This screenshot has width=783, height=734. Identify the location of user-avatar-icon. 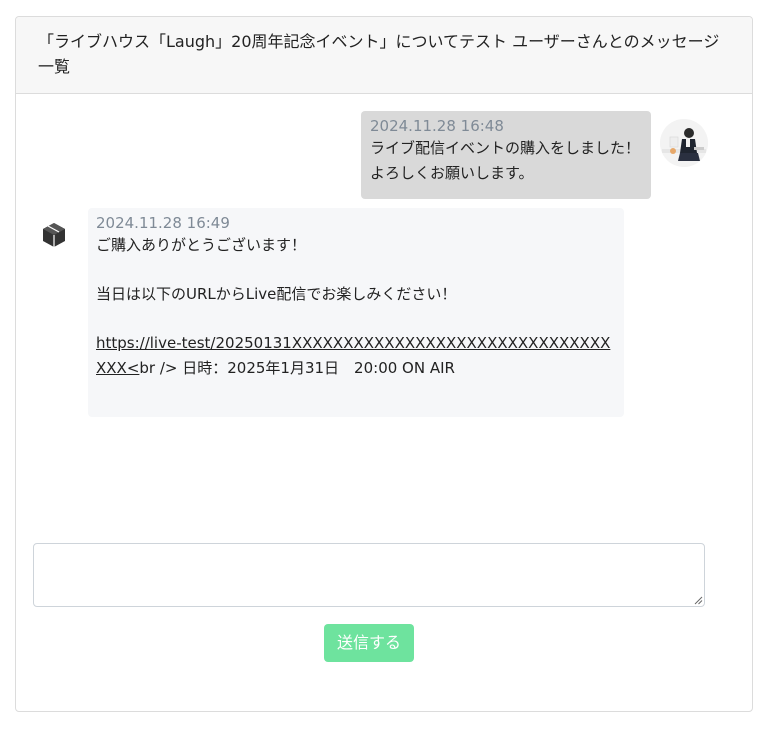
(684, 143).